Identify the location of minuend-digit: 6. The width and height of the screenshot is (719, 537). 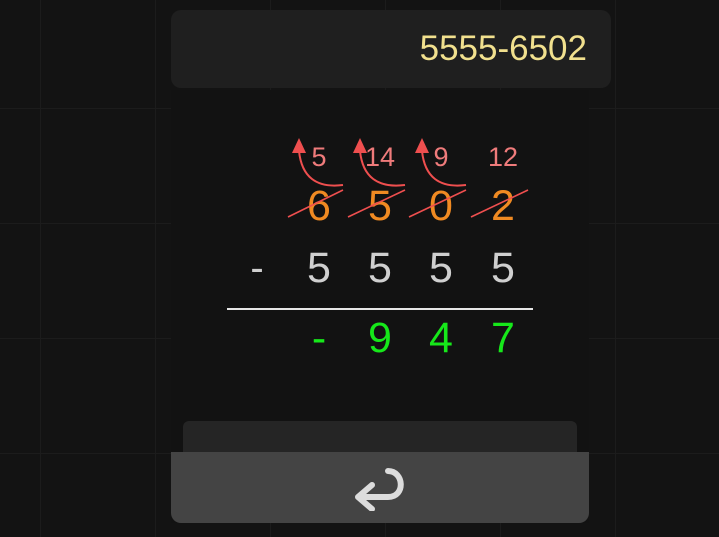
(319, 206).